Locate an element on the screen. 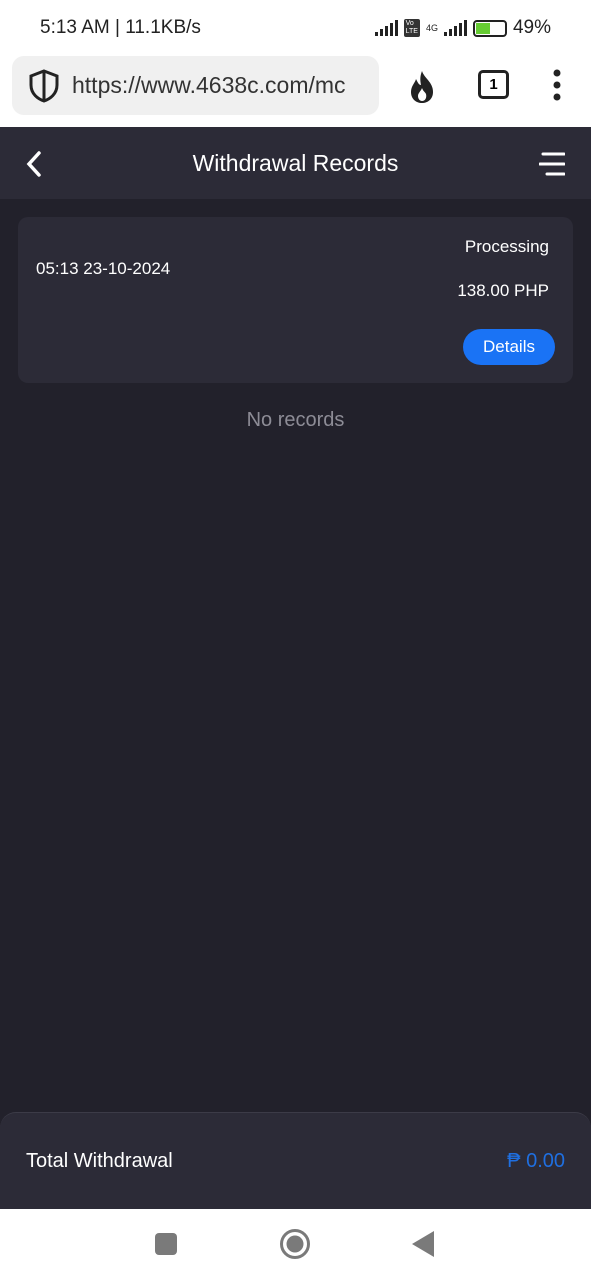 The width and height of the screenshot is (591, 1280). record-amount: 138.00 PHP is located at coordinates (503, 290).